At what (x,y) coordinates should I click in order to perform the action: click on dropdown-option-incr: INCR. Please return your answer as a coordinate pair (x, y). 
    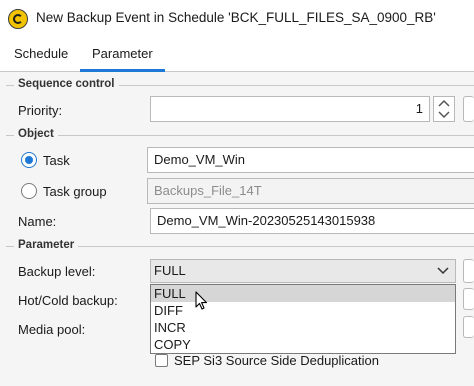
    Looking at the image, I should click on (303, 327).